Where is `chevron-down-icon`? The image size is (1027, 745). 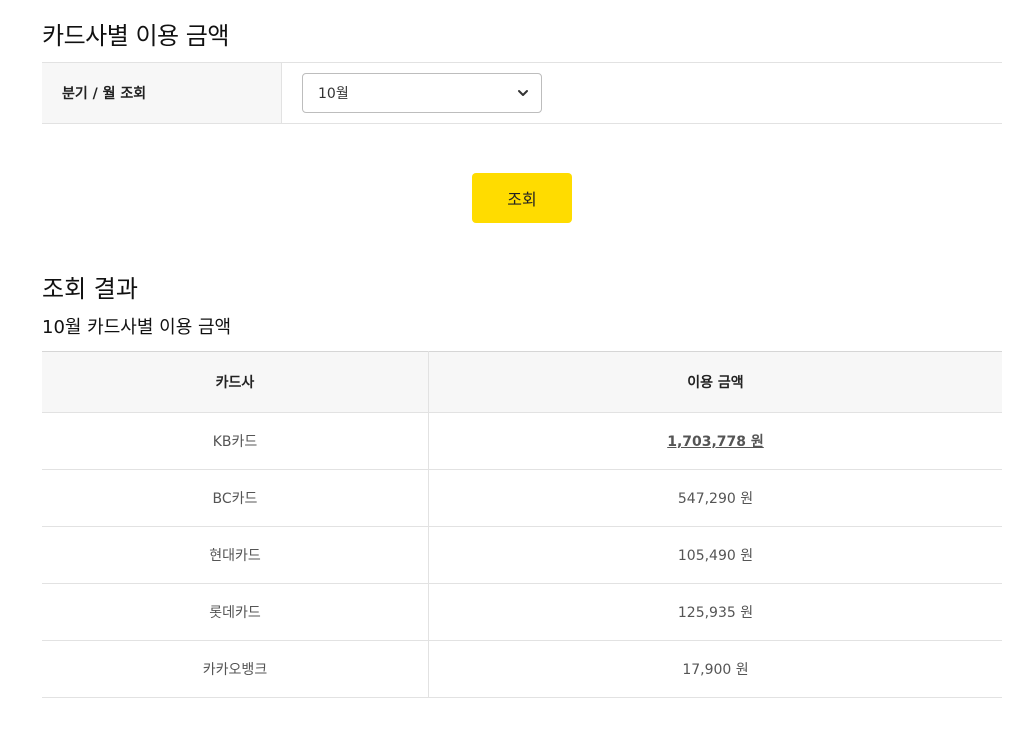 chevron-down-icon is located at coordinates (523, 93).